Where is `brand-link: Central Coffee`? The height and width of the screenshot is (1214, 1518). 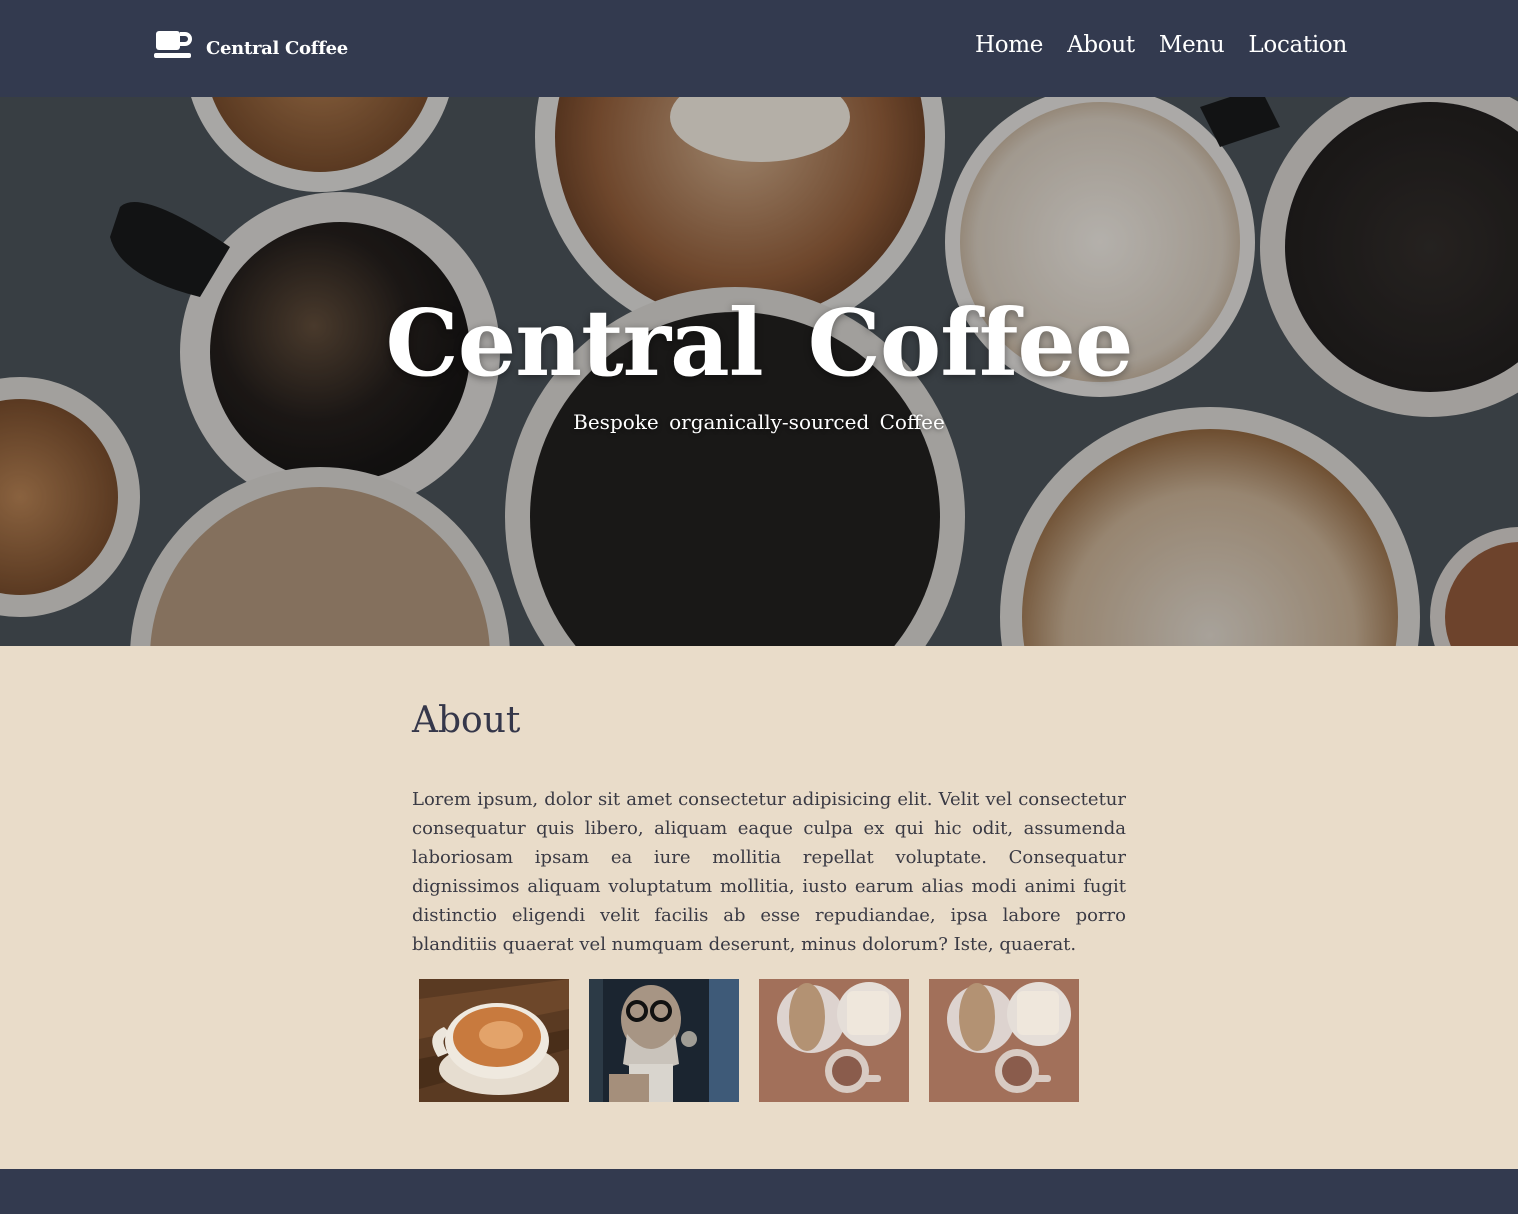 brand-link: Central Coffee is located at coordinates (251, 45).